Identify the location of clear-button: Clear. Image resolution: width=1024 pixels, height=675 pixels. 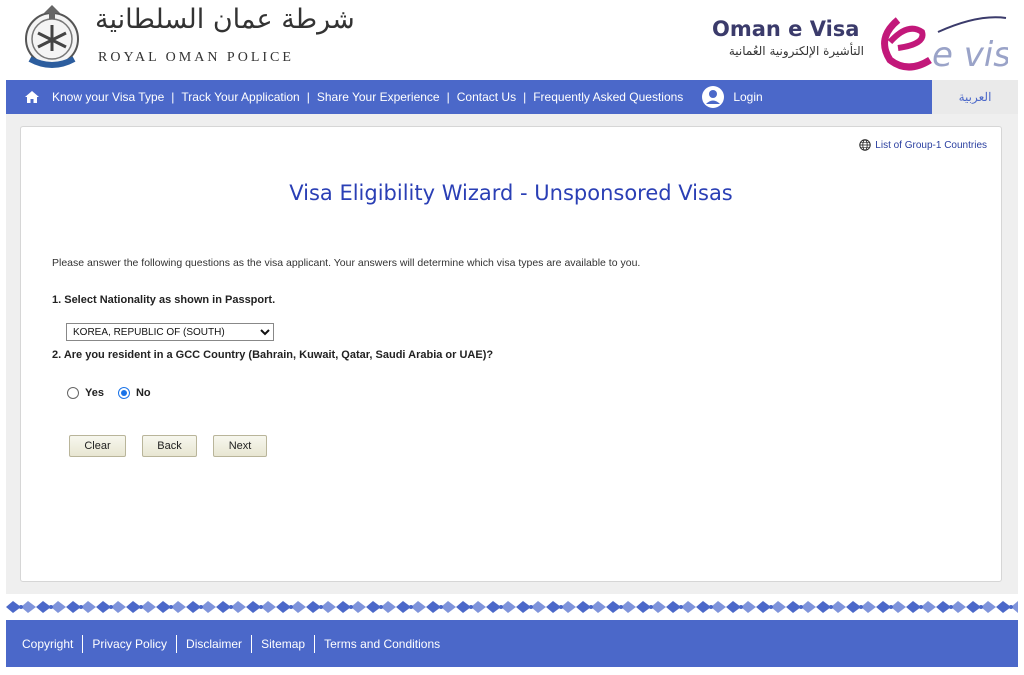
(97, 446).